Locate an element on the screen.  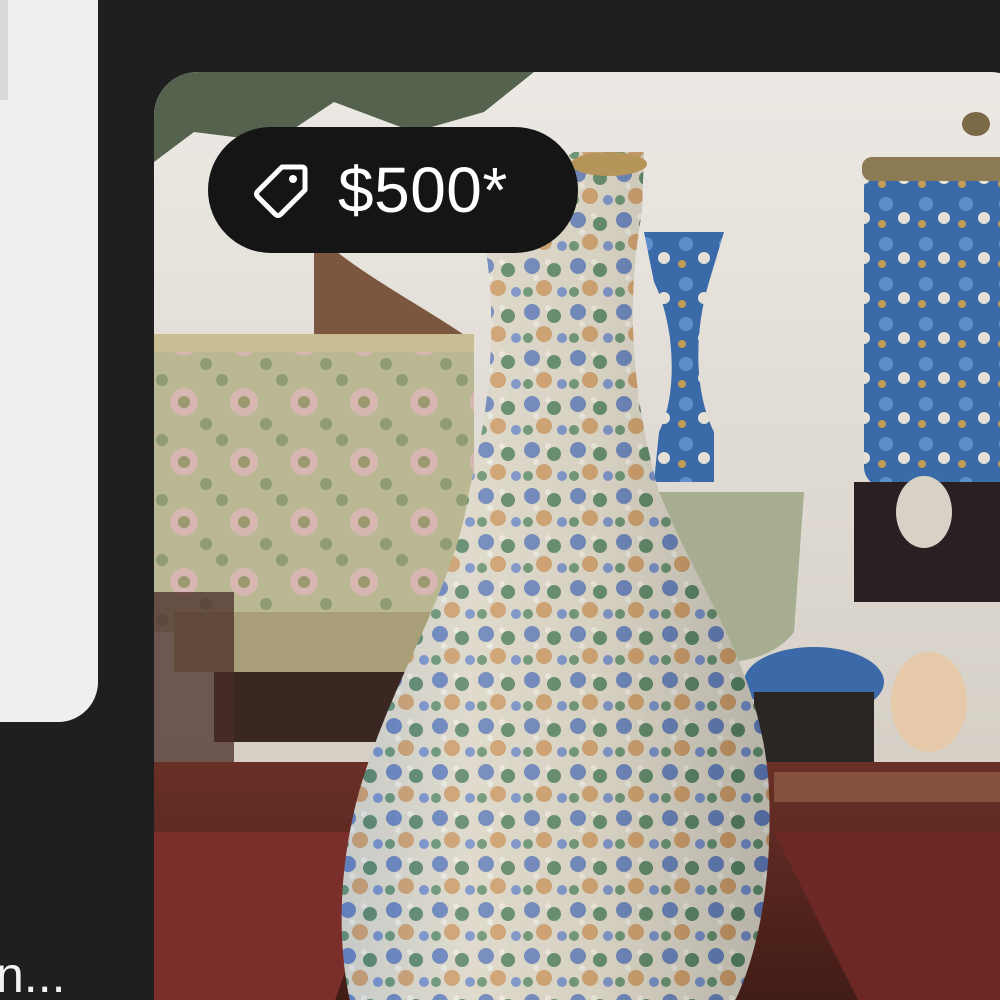
price-tag-icon is located at coordinates (281, 191).